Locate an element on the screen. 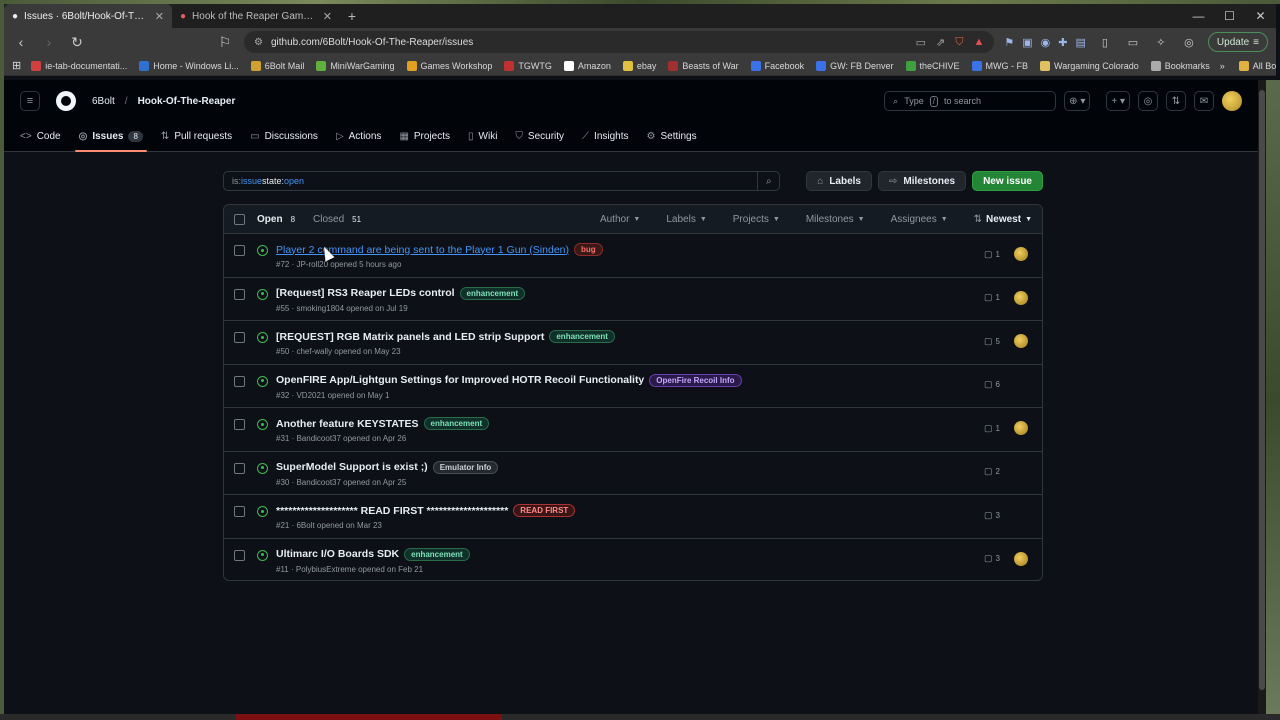 This screenshot has width=1280, height=720. bookmark-item: TGWTG is located at coordinates (528, 65).